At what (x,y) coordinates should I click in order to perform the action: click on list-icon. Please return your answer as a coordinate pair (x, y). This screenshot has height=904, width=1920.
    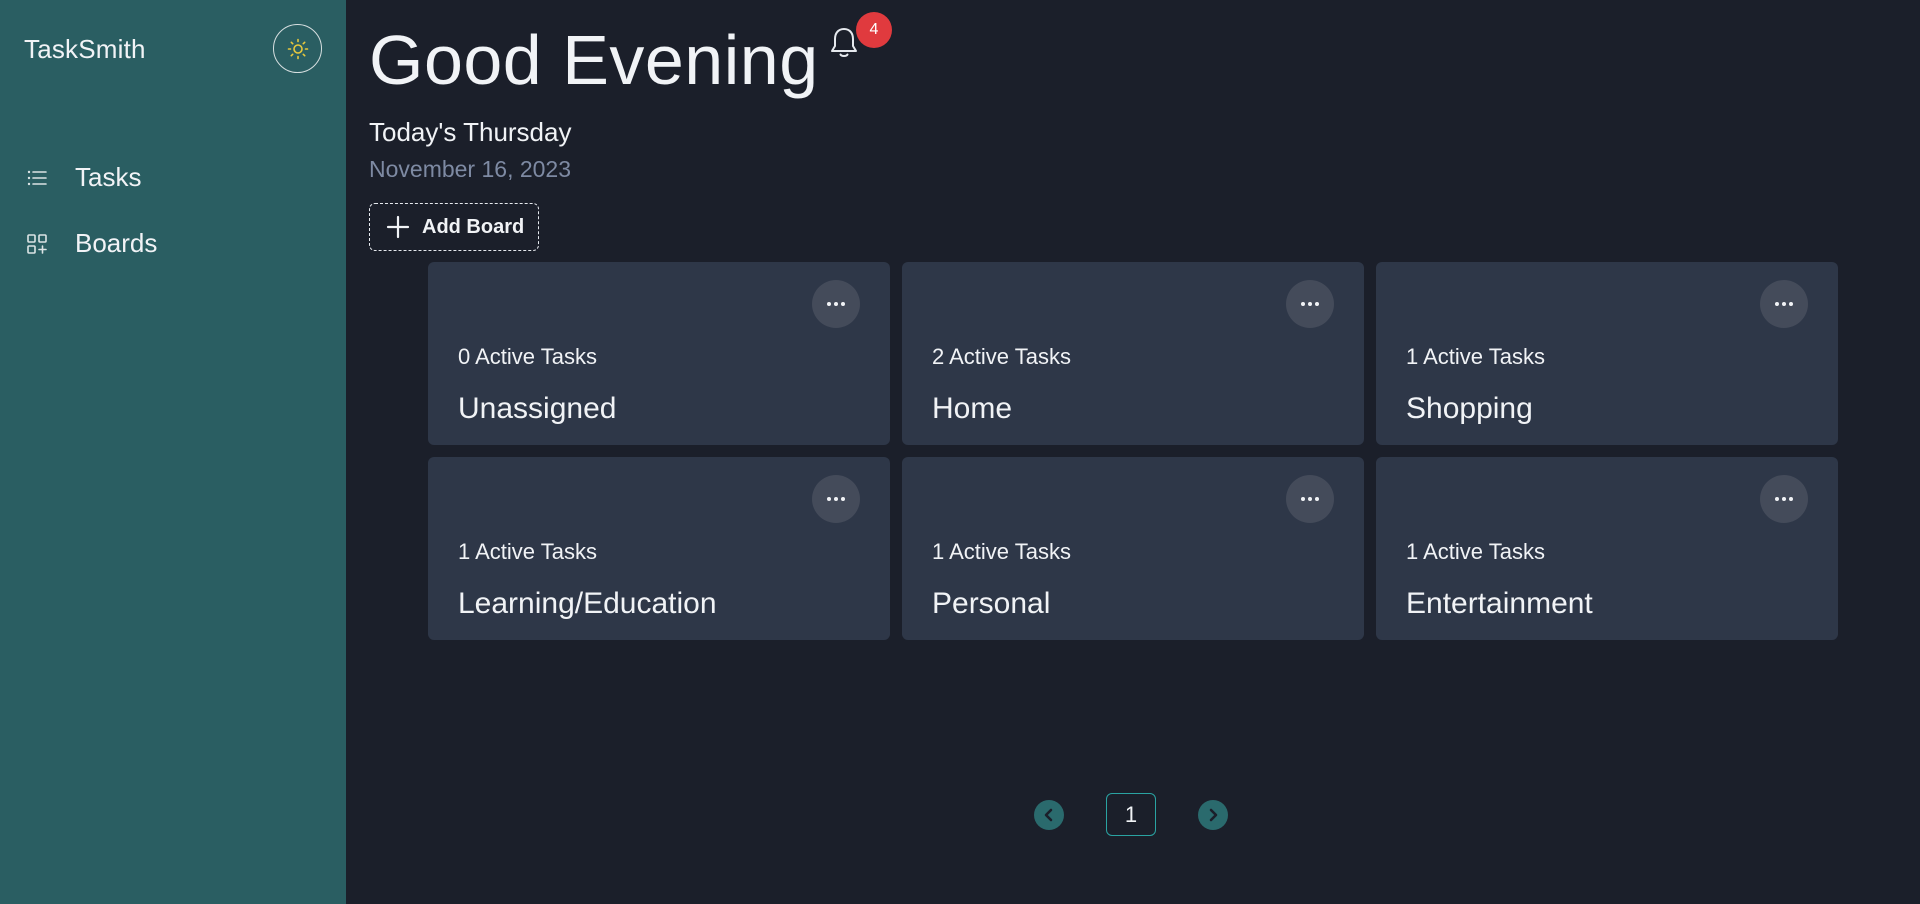
    Looking at the image, I should click on (37, 178).